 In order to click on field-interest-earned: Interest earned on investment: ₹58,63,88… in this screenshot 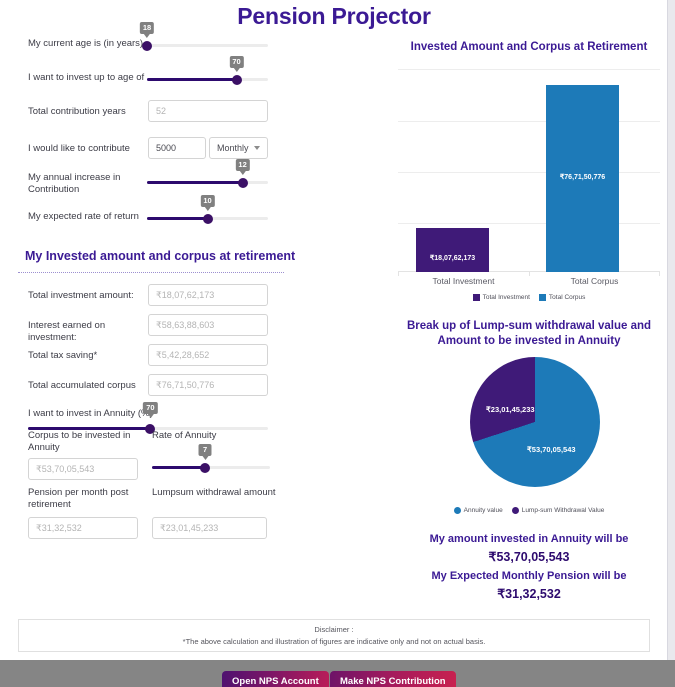, I will do `click(150, 329)`.